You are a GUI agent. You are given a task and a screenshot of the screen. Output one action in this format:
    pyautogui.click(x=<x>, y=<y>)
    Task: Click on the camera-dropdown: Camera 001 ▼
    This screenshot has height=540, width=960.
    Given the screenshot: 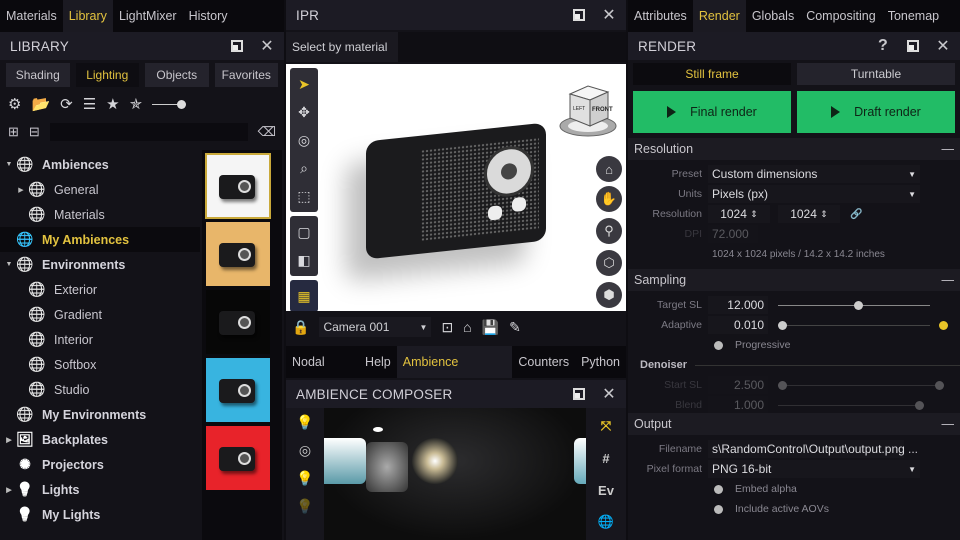 What is the action you would take?
    pyautogui.click(x=375, y=327)
    